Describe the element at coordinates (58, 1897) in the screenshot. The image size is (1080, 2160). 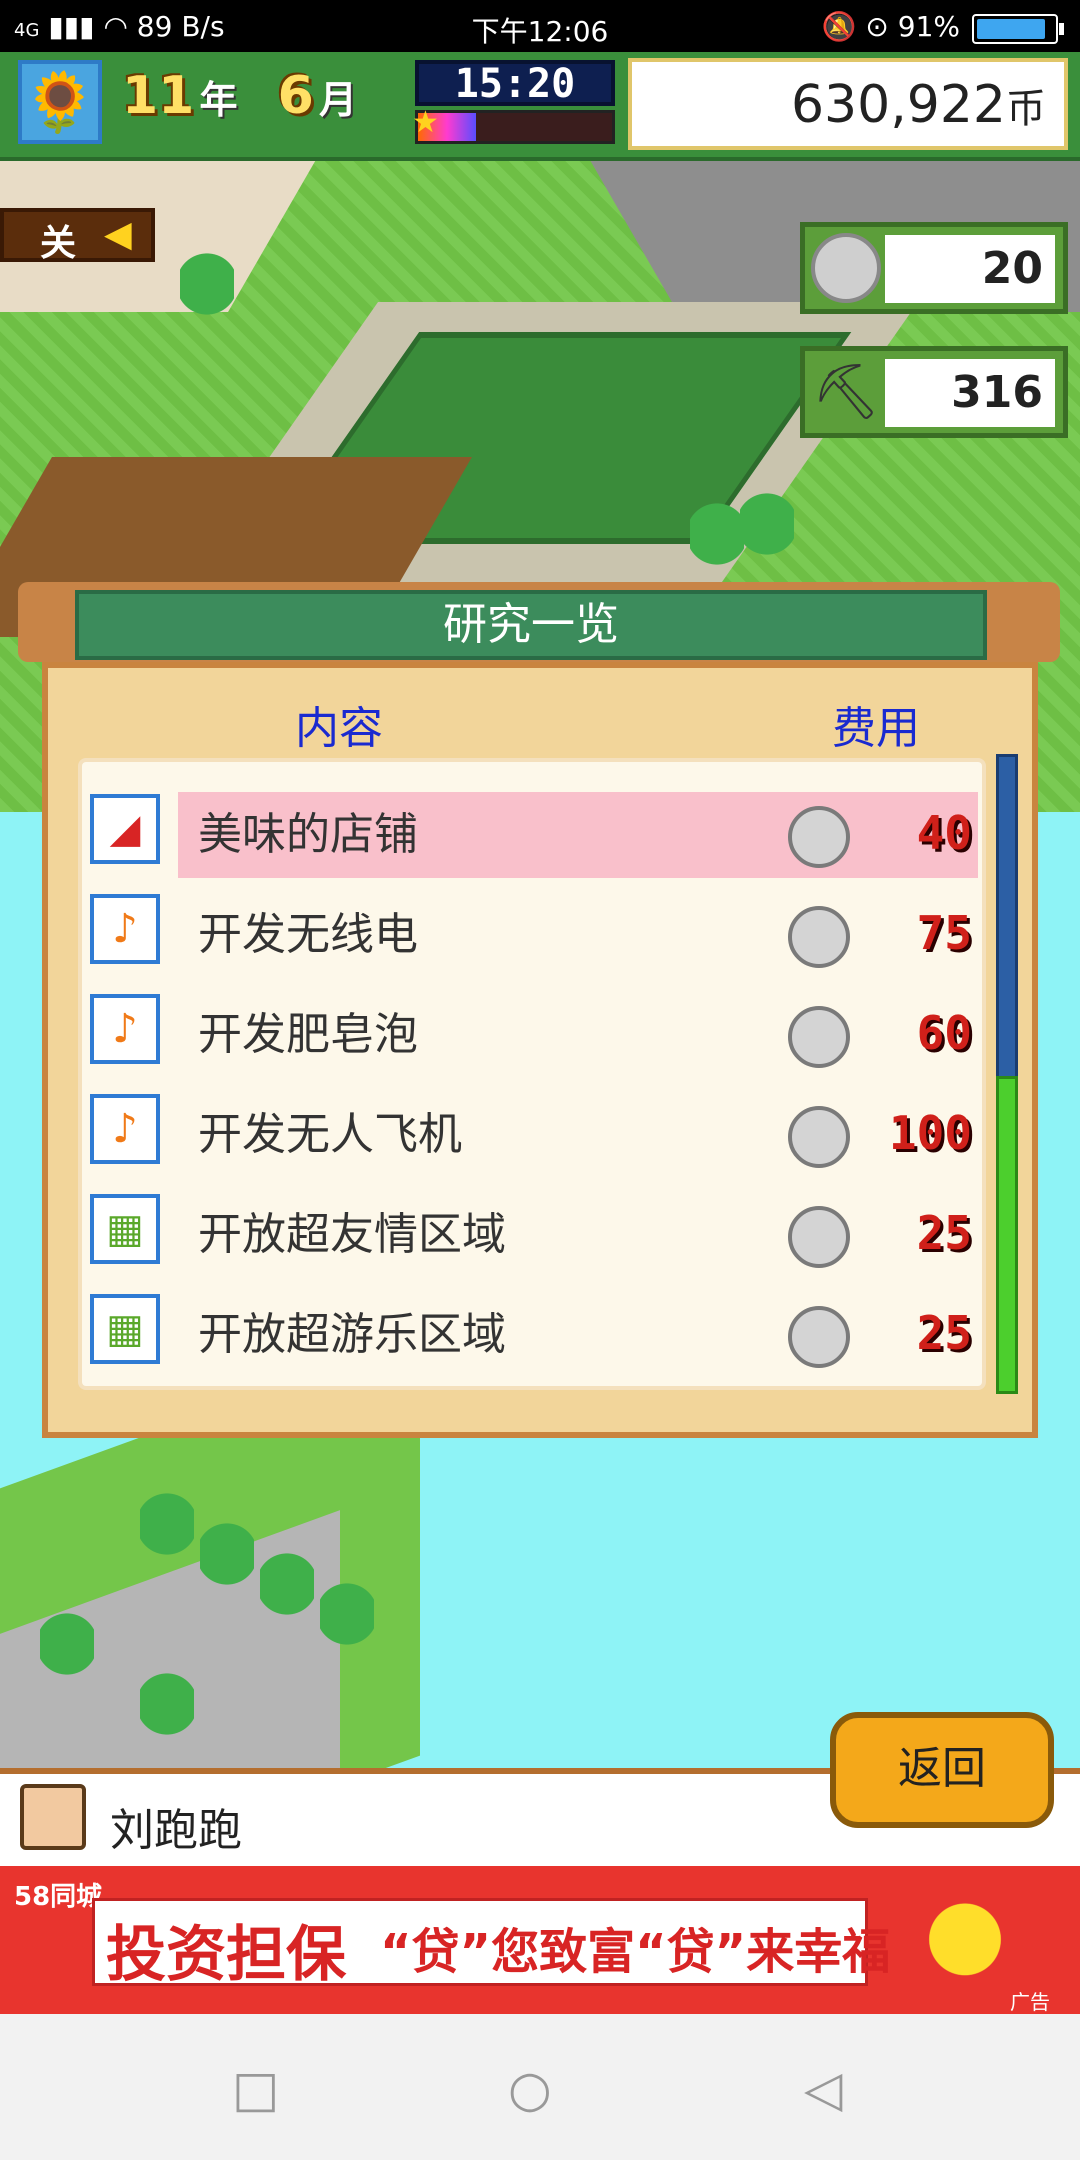
I see `ad-brand: 58同城` at that location.